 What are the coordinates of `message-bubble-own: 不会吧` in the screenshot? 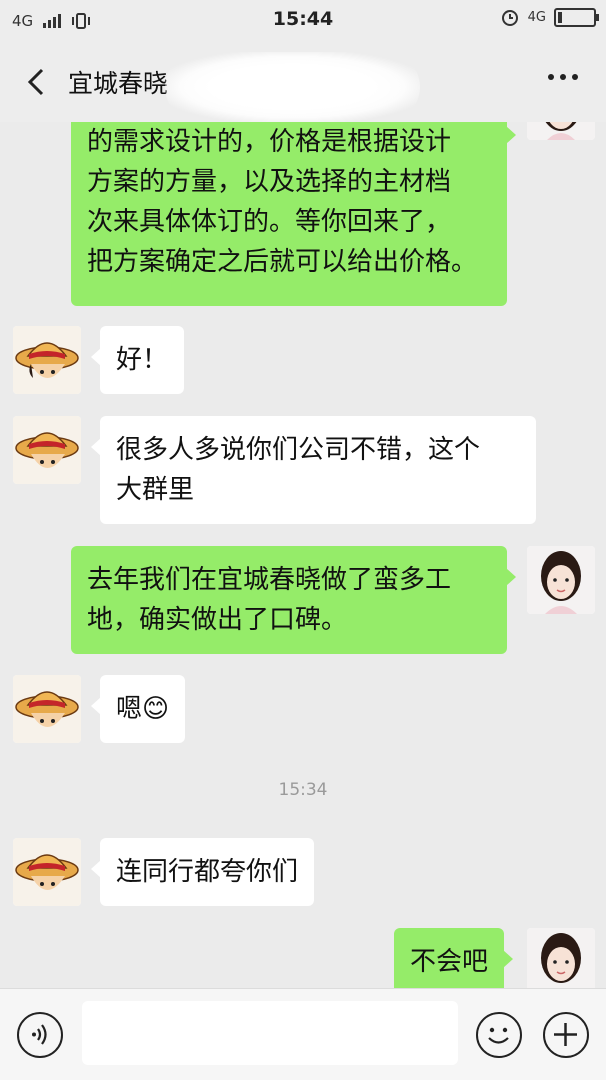 It's located at (454, 958).